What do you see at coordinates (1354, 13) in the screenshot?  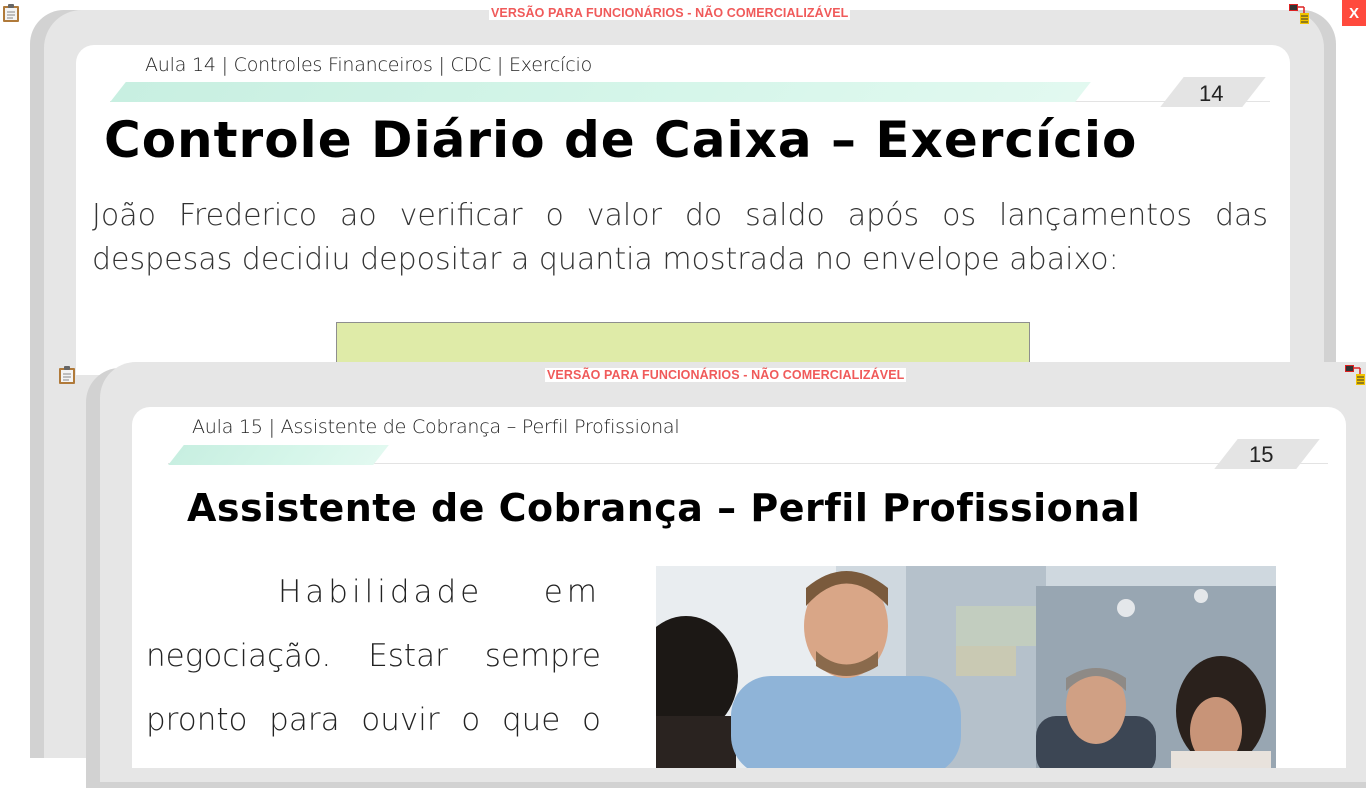 I see `close-button: X` at bounding box center [1354, 13].